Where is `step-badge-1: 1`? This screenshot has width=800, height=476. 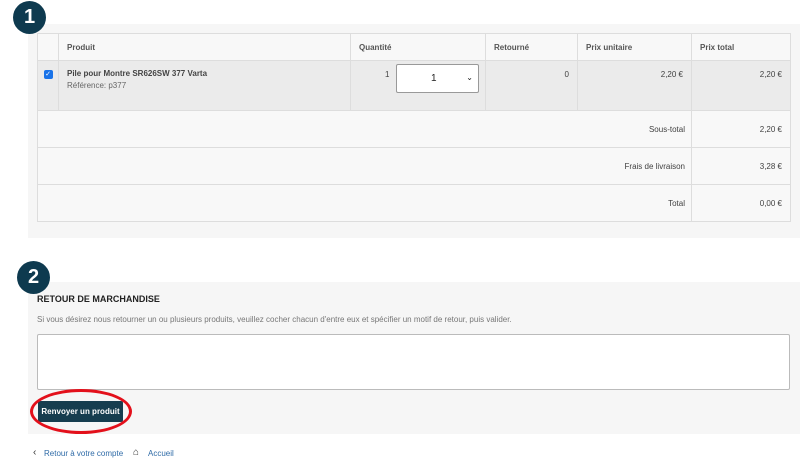
step-badge-1: 1 is located at coordinates (29, 17).